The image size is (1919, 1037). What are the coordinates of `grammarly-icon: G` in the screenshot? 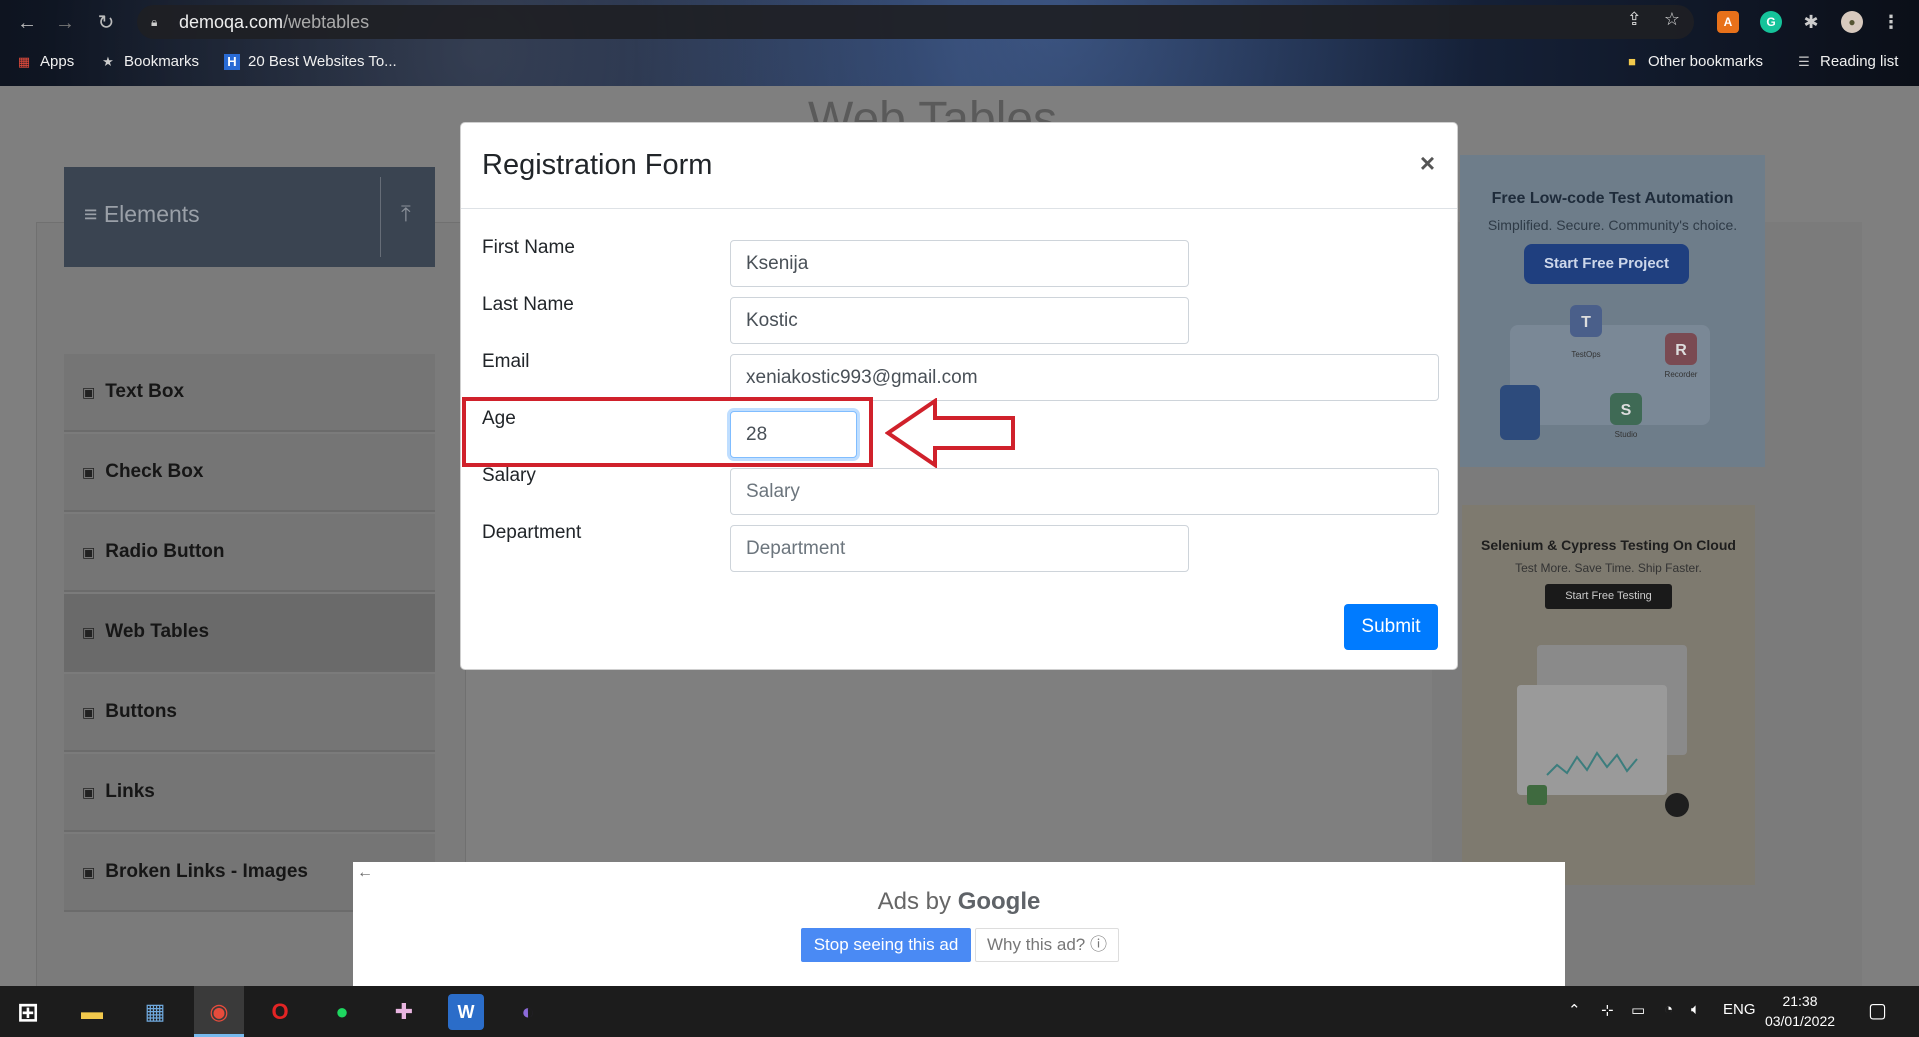 It's located at (1771, 22).